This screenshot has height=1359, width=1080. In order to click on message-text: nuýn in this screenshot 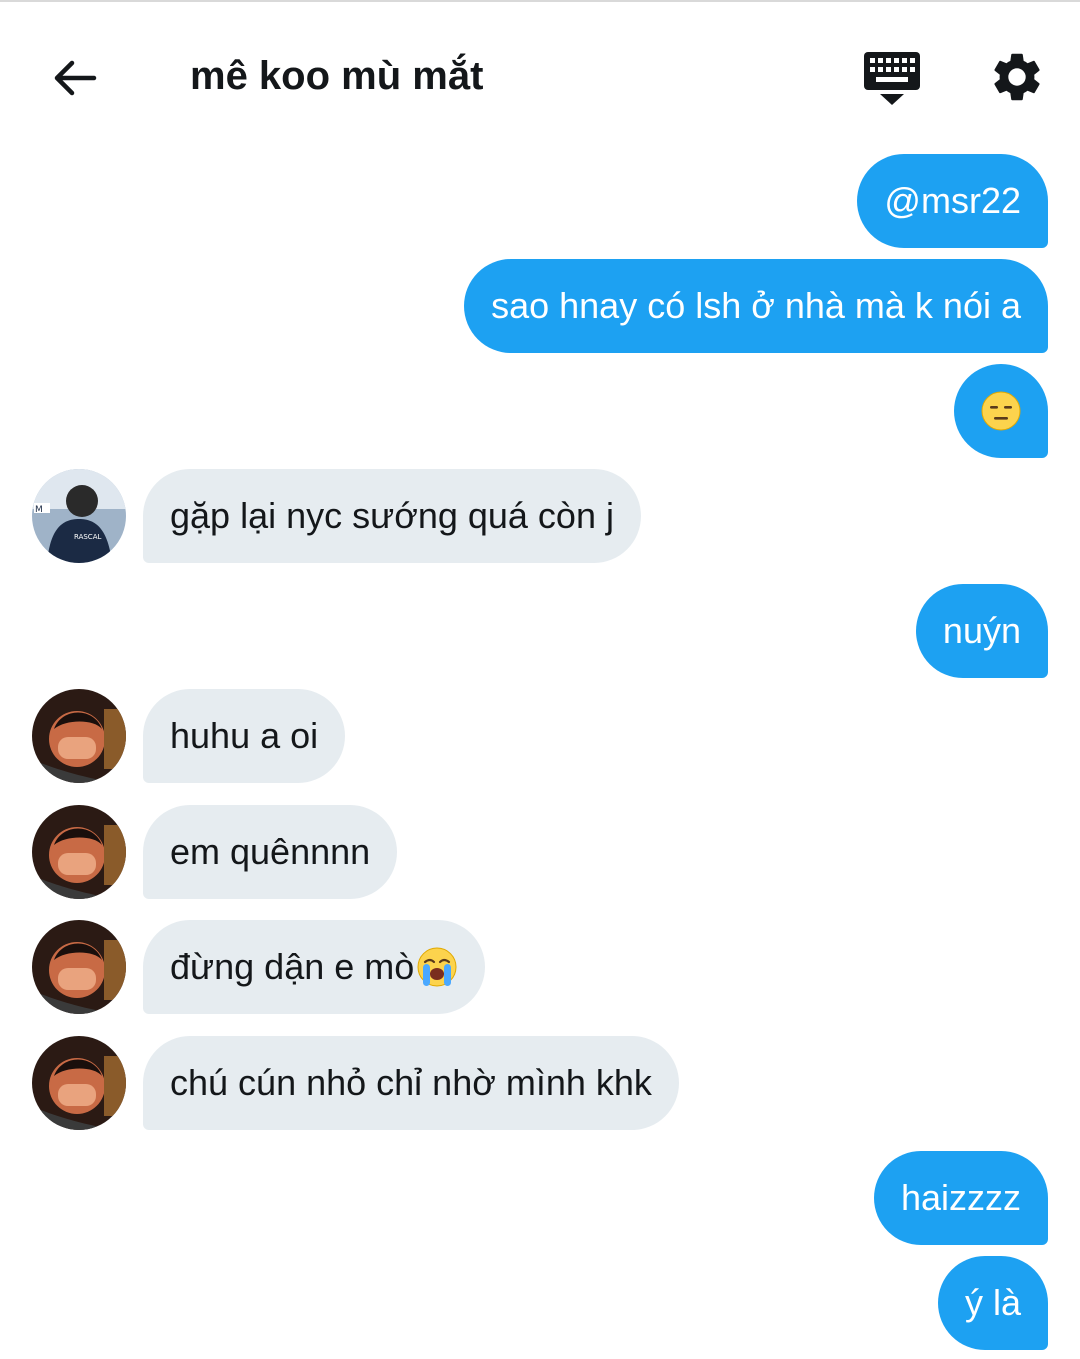, I will do `click(981, 630)`.